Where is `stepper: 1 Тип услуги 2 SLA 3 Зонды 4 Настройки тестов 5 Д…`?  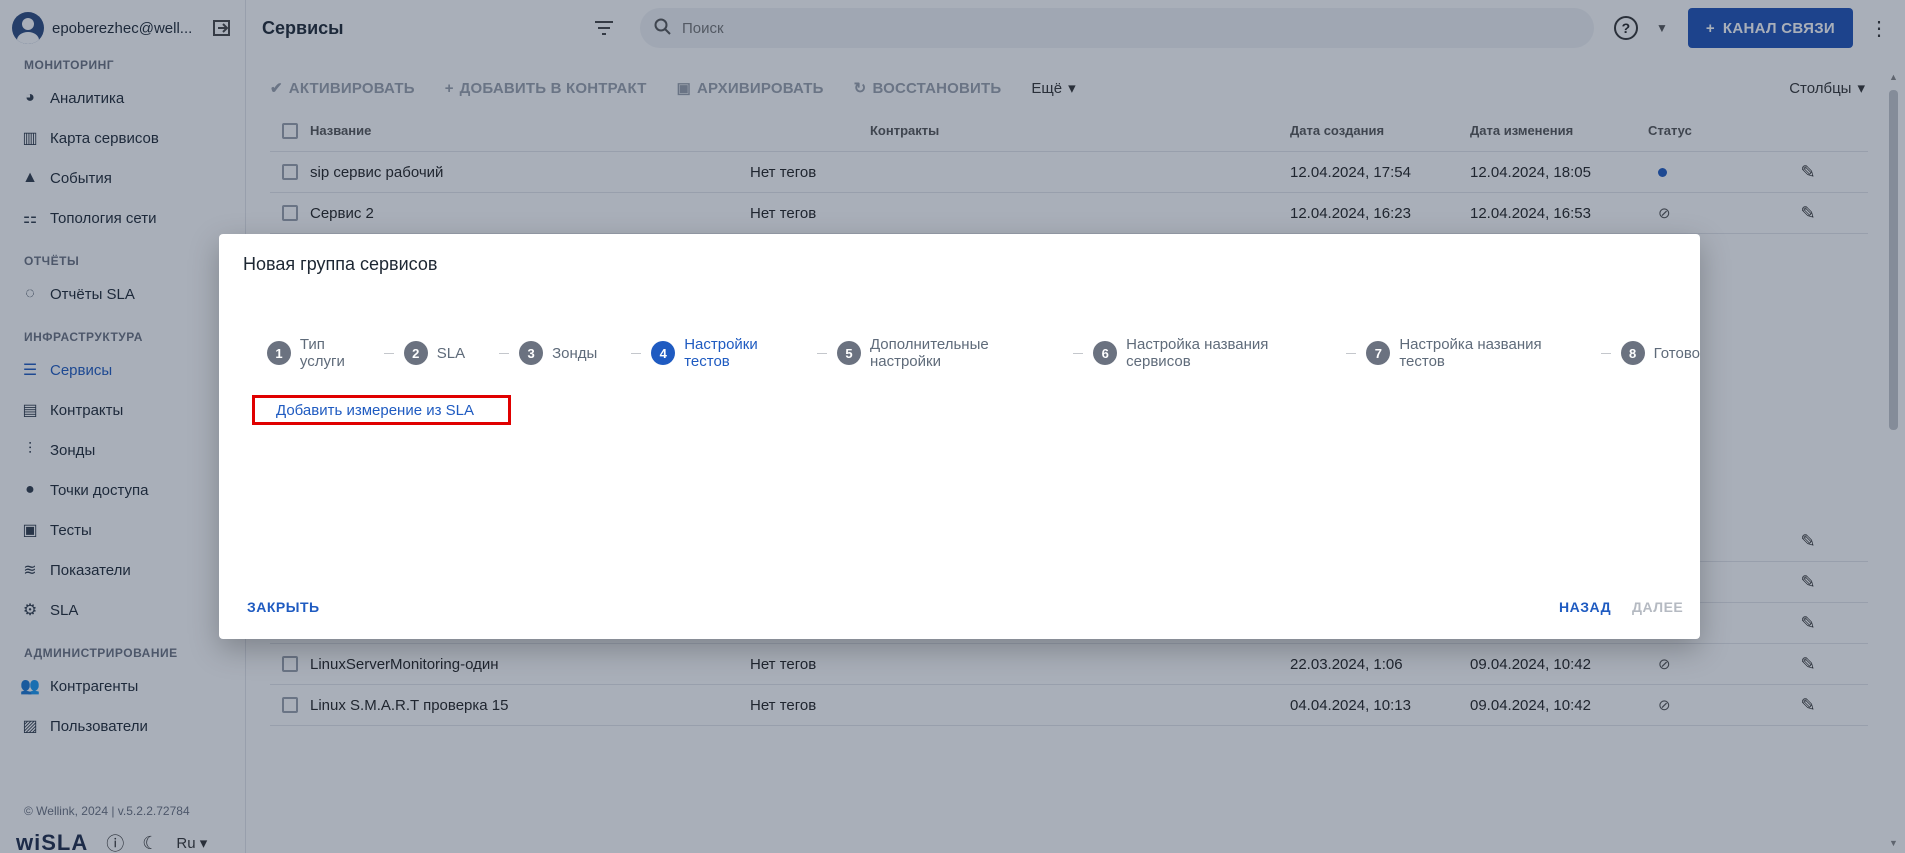
stepper: 1 Тип услуги 2 SLA 3 Зонды 4 Настройки тестов 5 Д… is located at coordinates (983, 353).